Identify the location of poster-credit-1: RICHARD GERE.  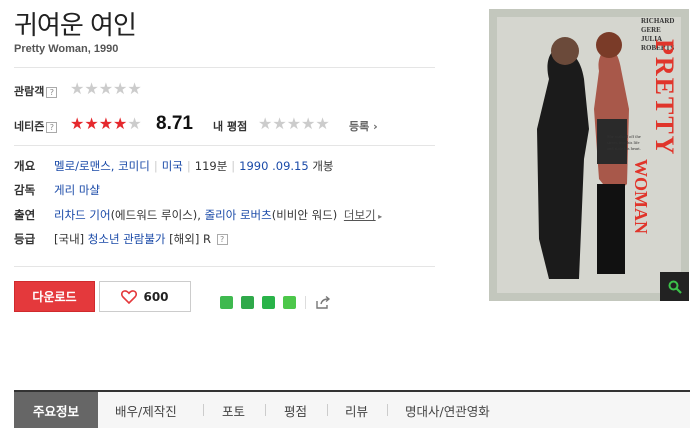
(658, 25).